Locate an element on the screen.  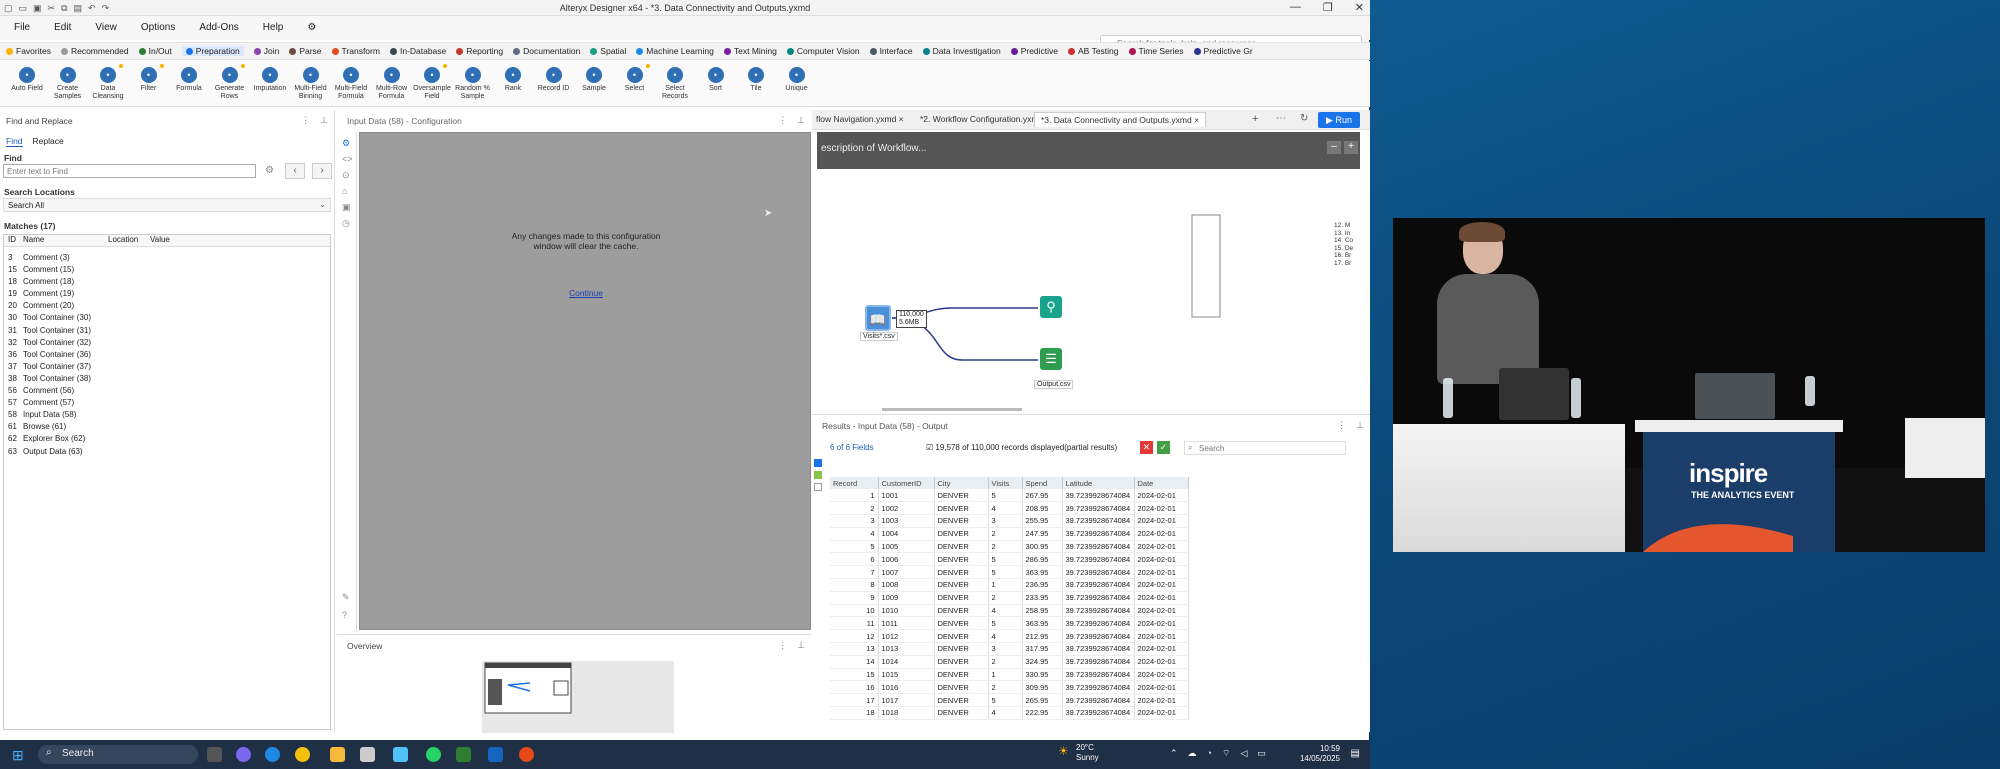
file-explorer-icon is located at coordinates (337, 754).